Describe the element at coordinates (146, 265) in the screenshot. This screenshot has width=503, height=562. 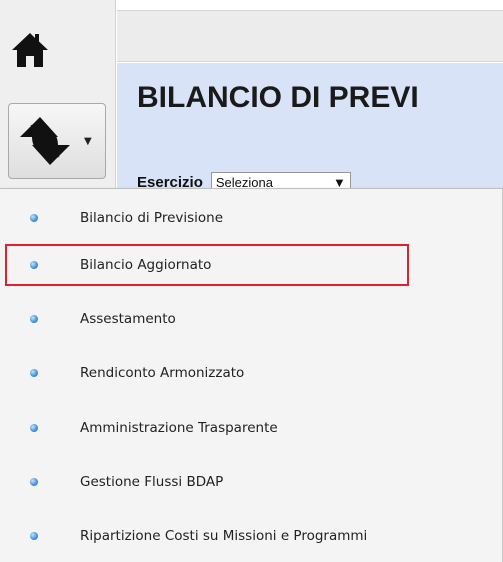
I see `menu-item-label: Bilancio Aggiornato` at that location.